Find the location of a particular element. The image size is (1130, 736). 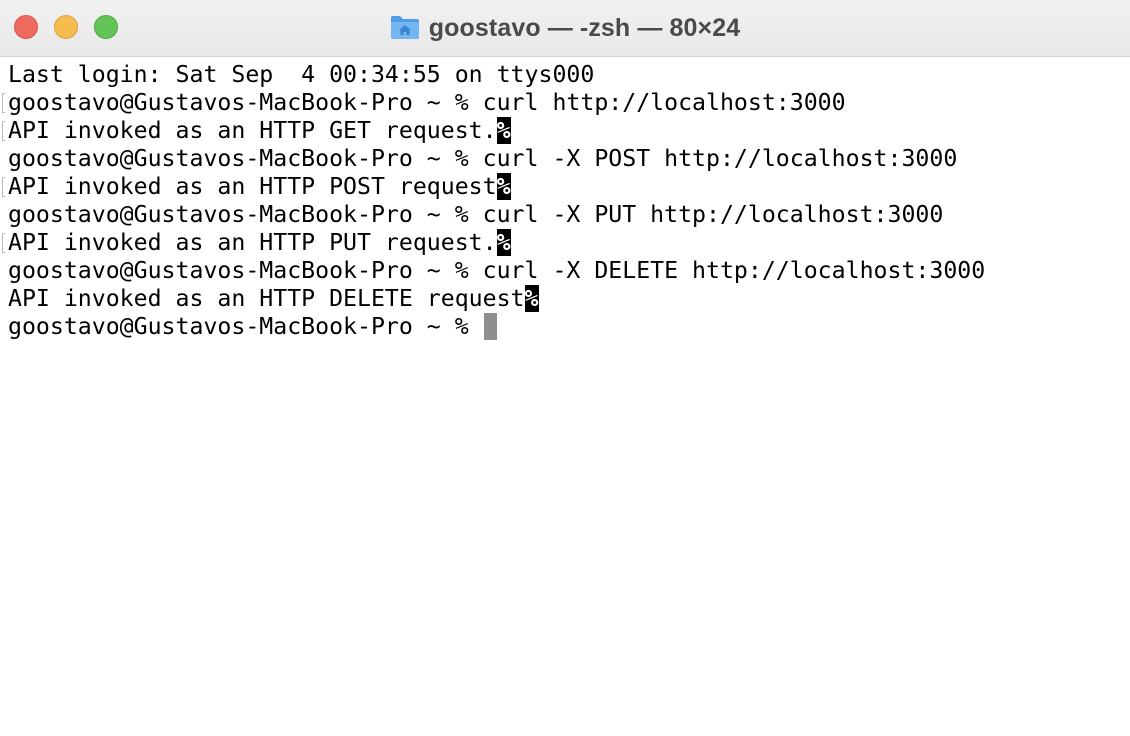

window-title: goostavo — -zsh — 80×24 is located at coordinates (584, 27).